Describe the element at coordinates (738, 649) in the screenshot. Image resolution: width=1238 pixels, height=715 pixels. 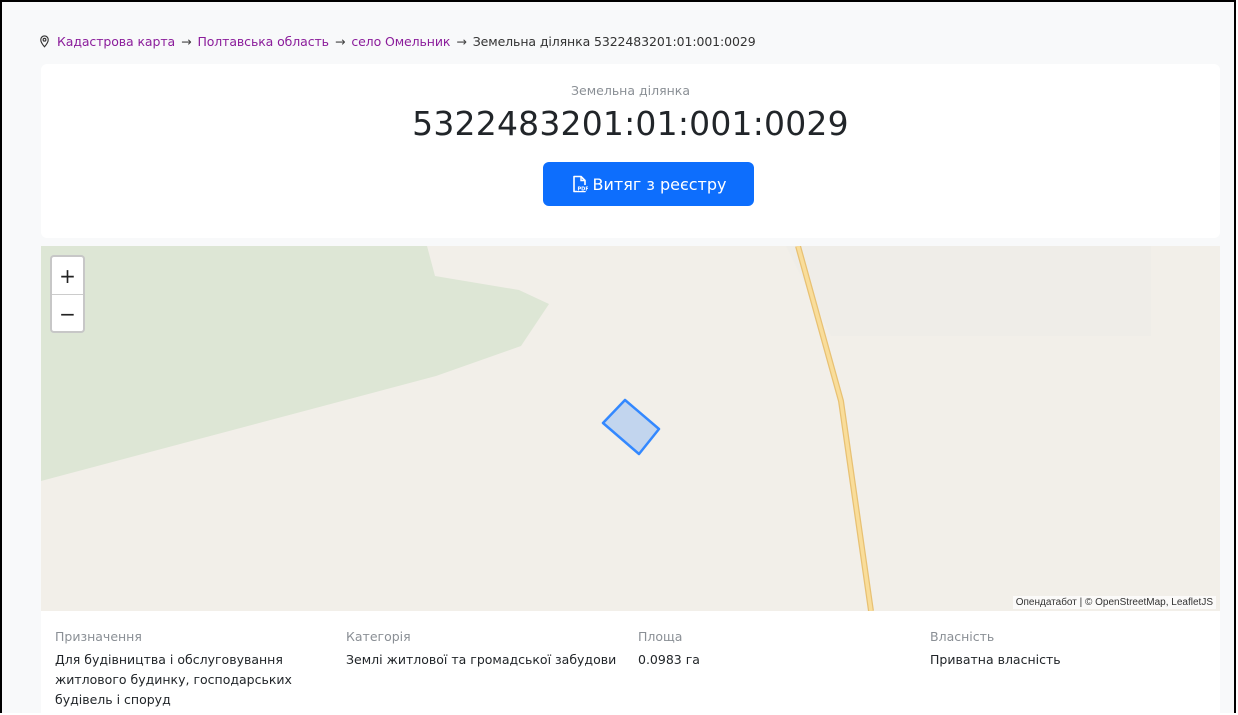
I see `detail-area: Площа 0.0983 га` at that location.